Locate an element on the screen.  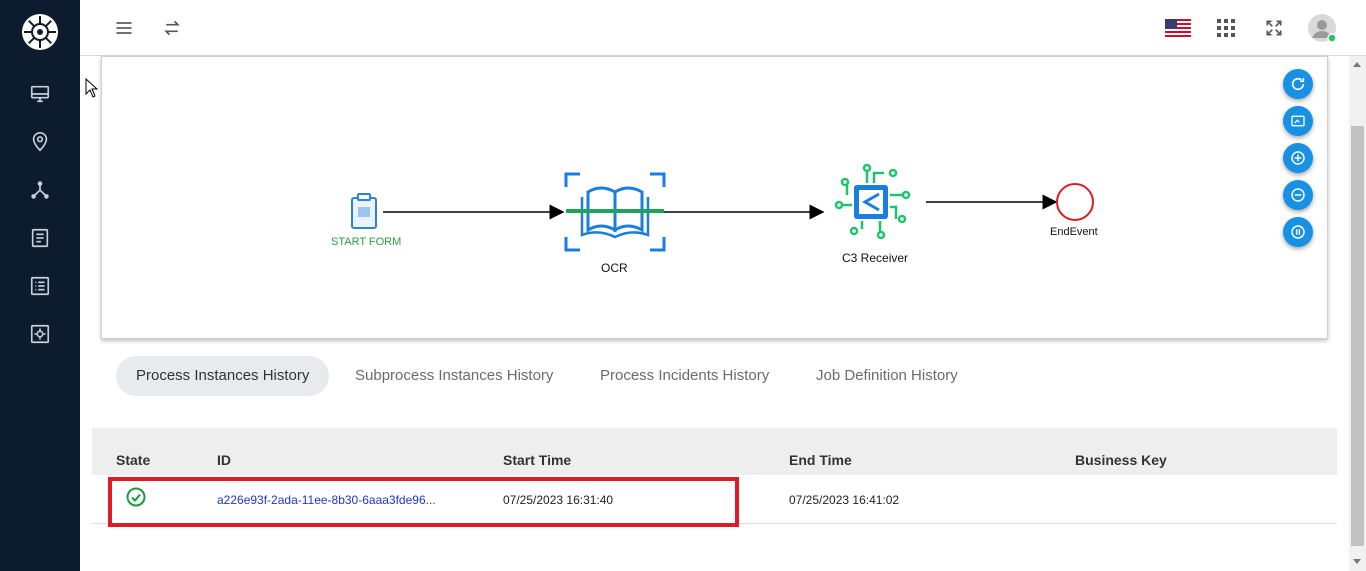
tab-job-definition-history: Job Definition History is located at coordinates (887, 376).